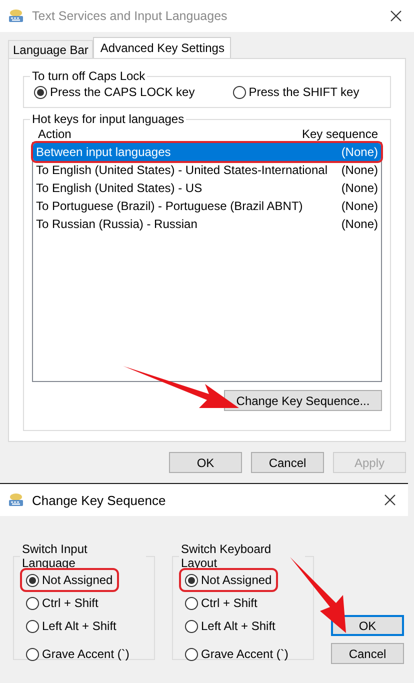 The width and height of the screenshot is (414, 683). Describe the element at coordinates (207, 224) in the screenshot. I see `list-row: To Russian (Russia) - Russian (None)` at that location.